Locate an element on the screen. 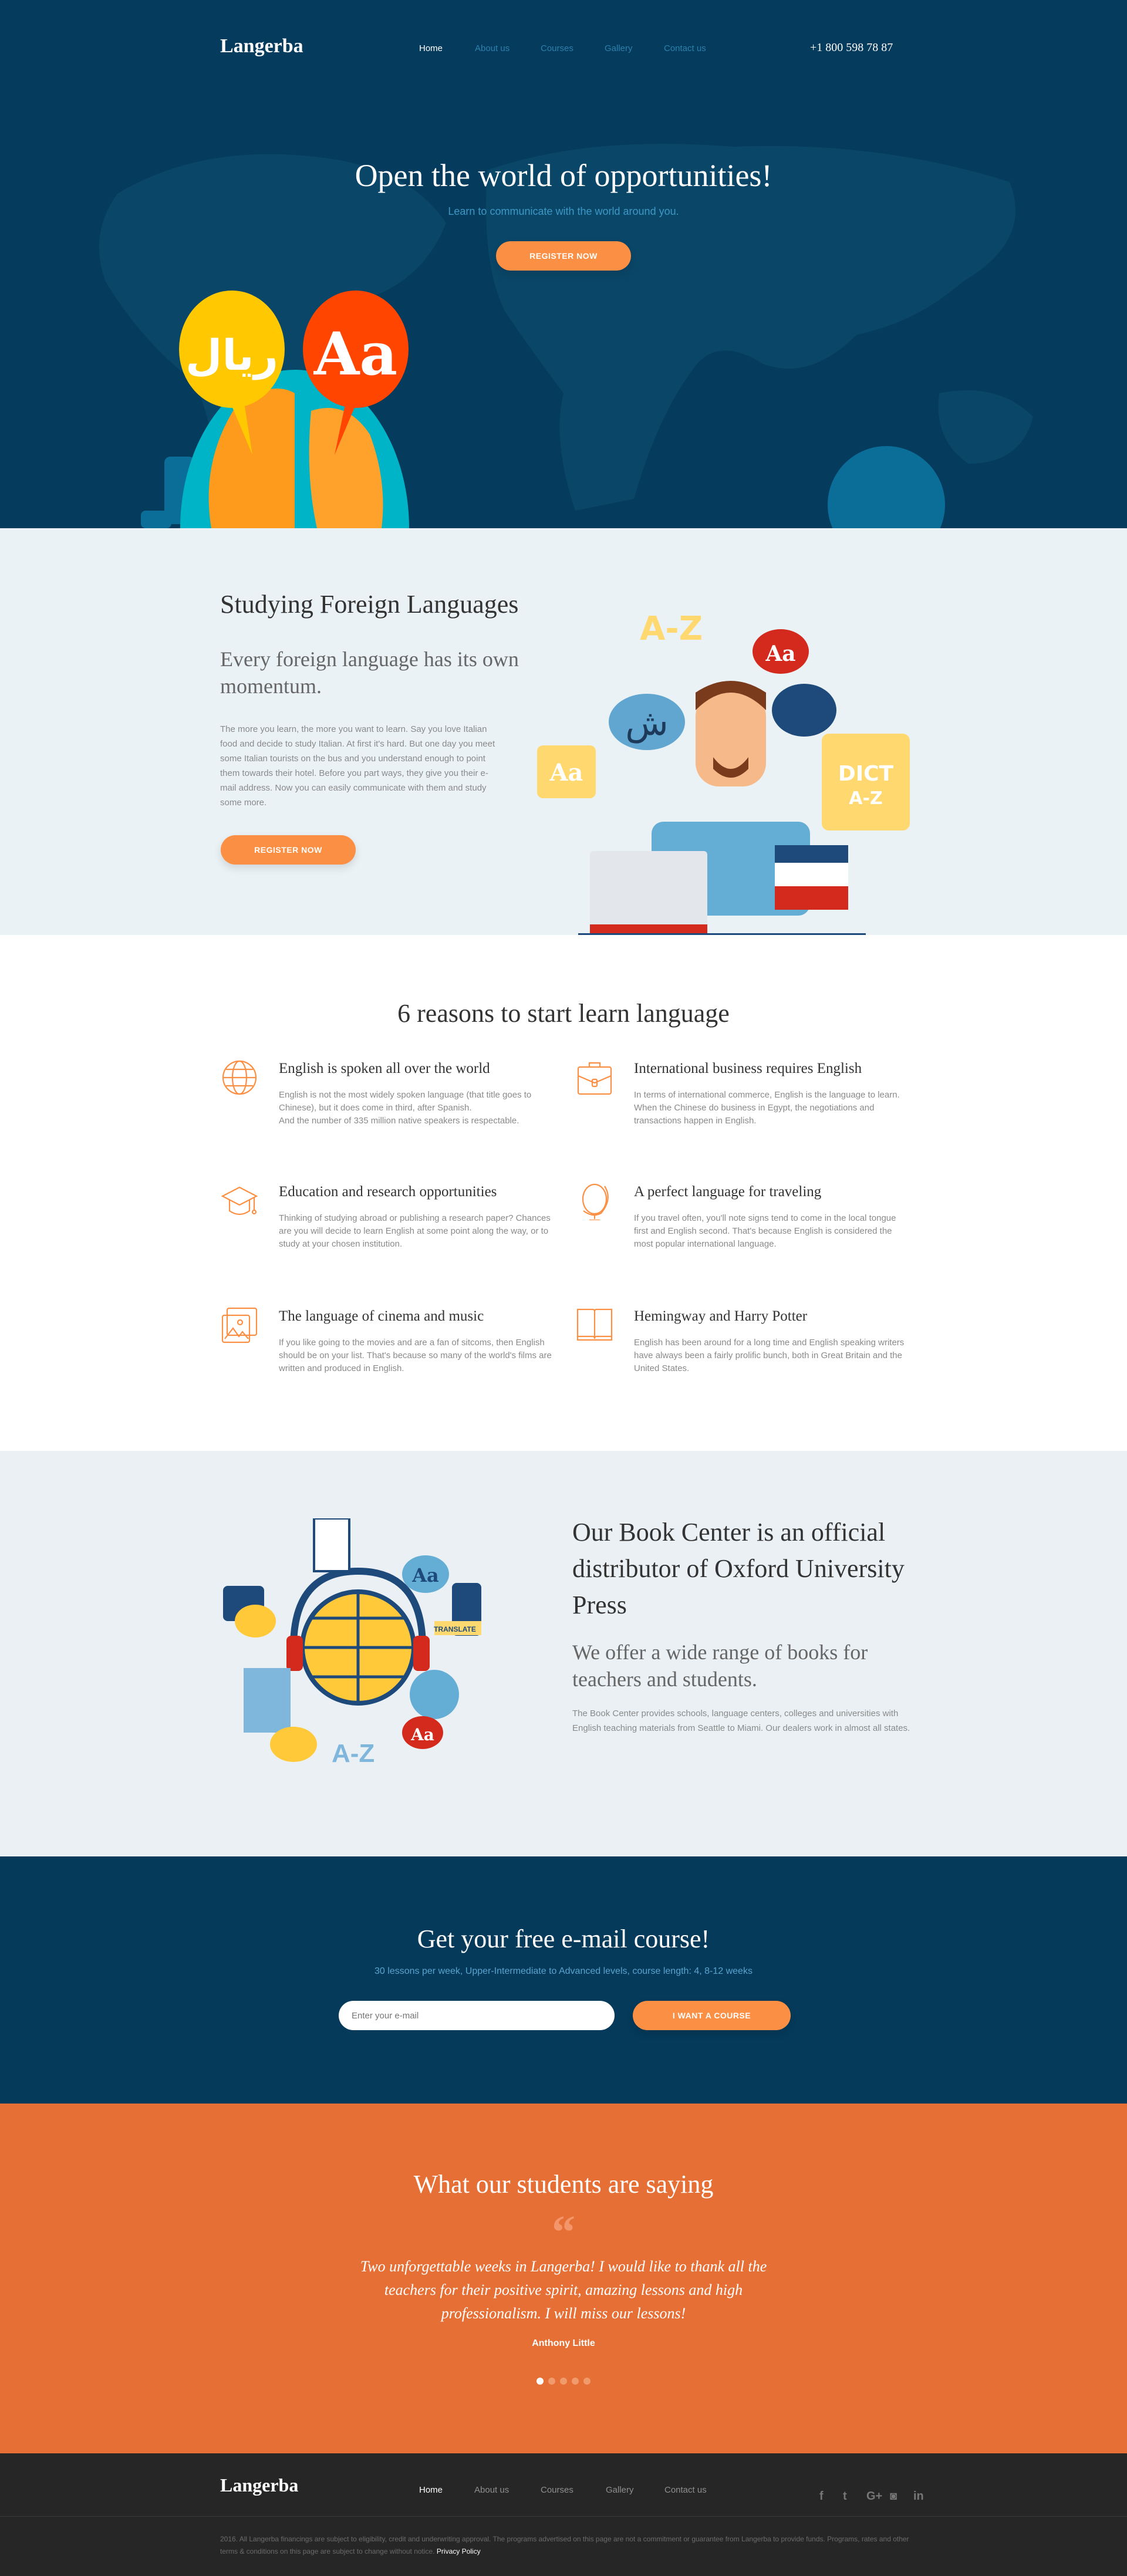 The width and height of the screenshot is (1127, 2576). reason-title: English is spoken all over the world is located at coordinates (384, 1068).